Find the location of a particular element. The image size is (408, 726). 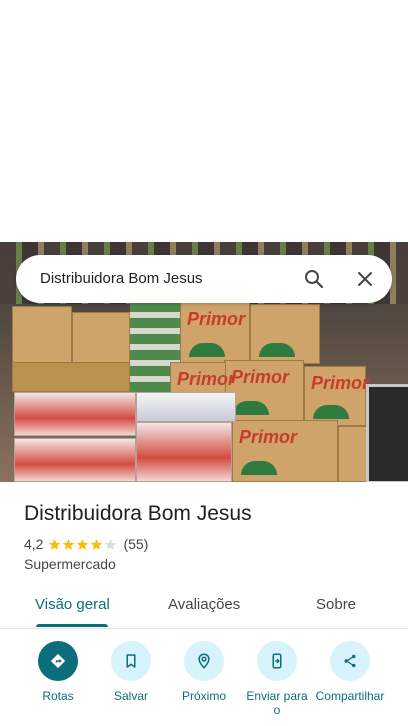

send-to-phone-label: Enviar para o is located at coordinates (277, 703).